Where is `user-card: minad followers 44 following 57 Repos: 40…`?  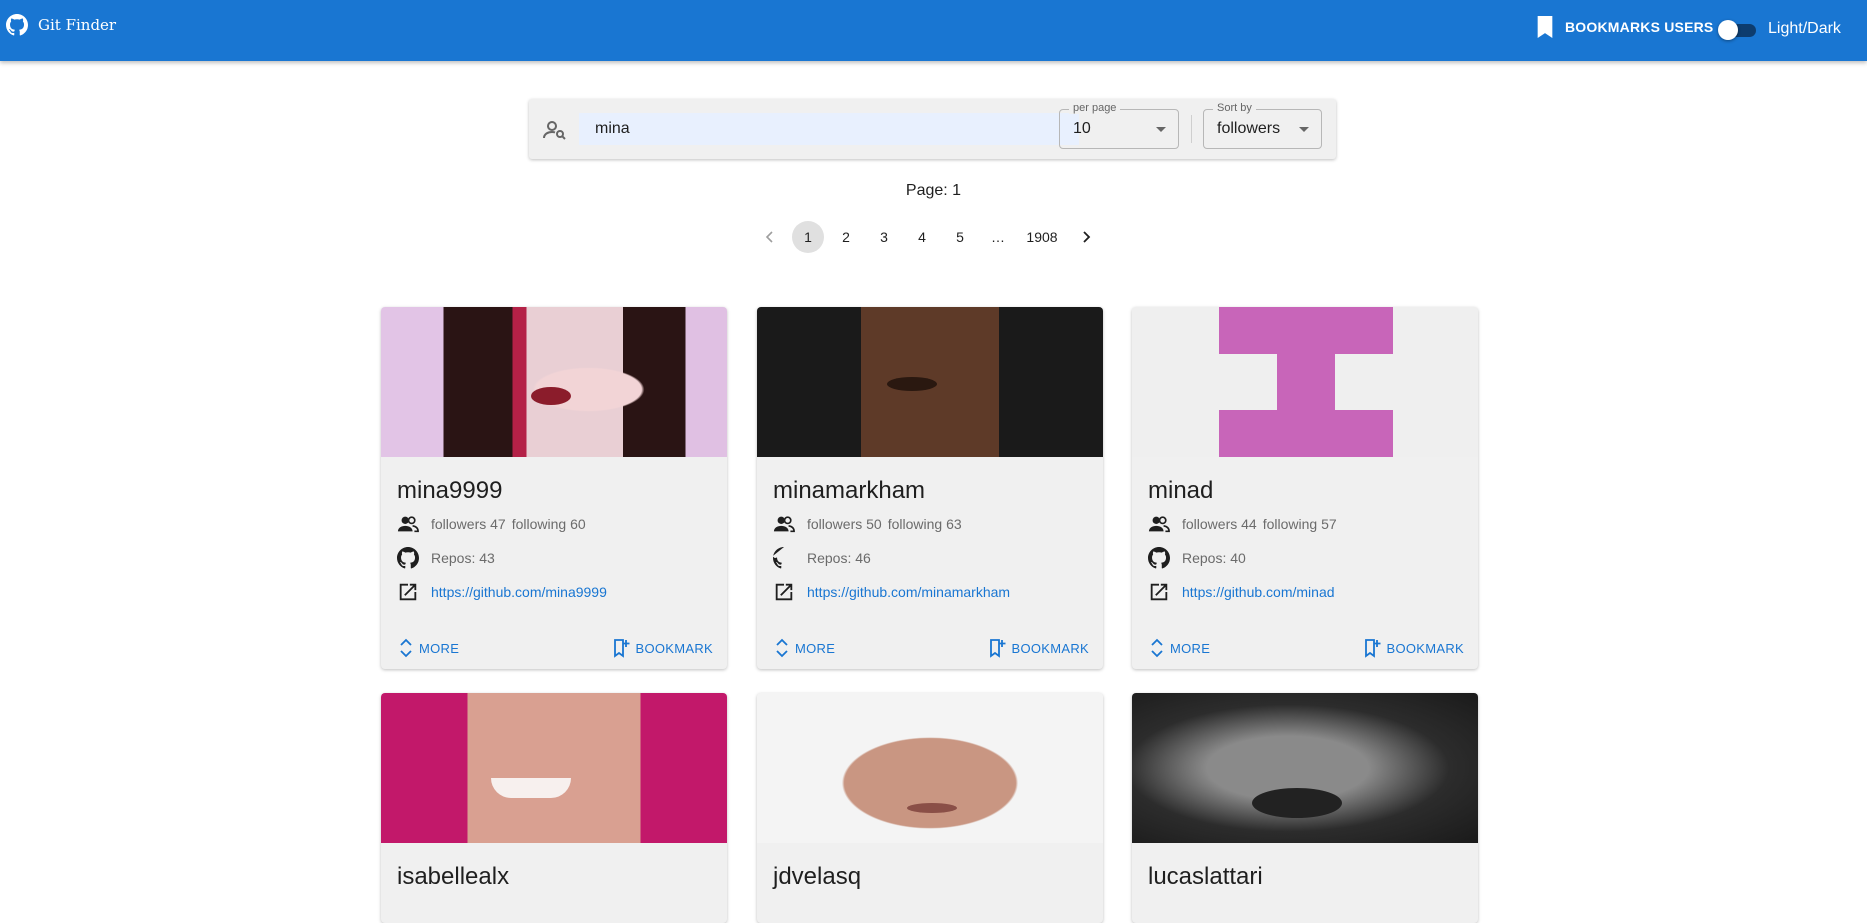
user-card: minad followers 44 following 57 Repos: 40… is located at coordinates (1305, 488).